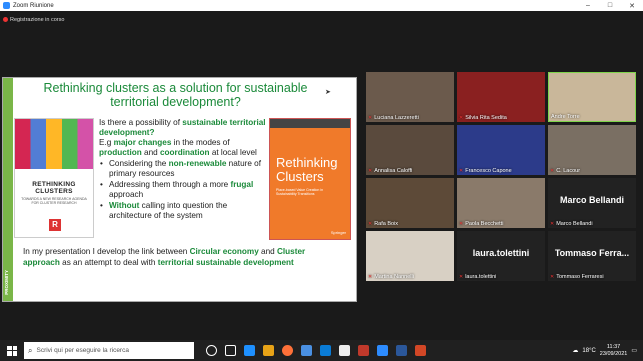  I want to click on acrobat-icon, so click(363, 350).